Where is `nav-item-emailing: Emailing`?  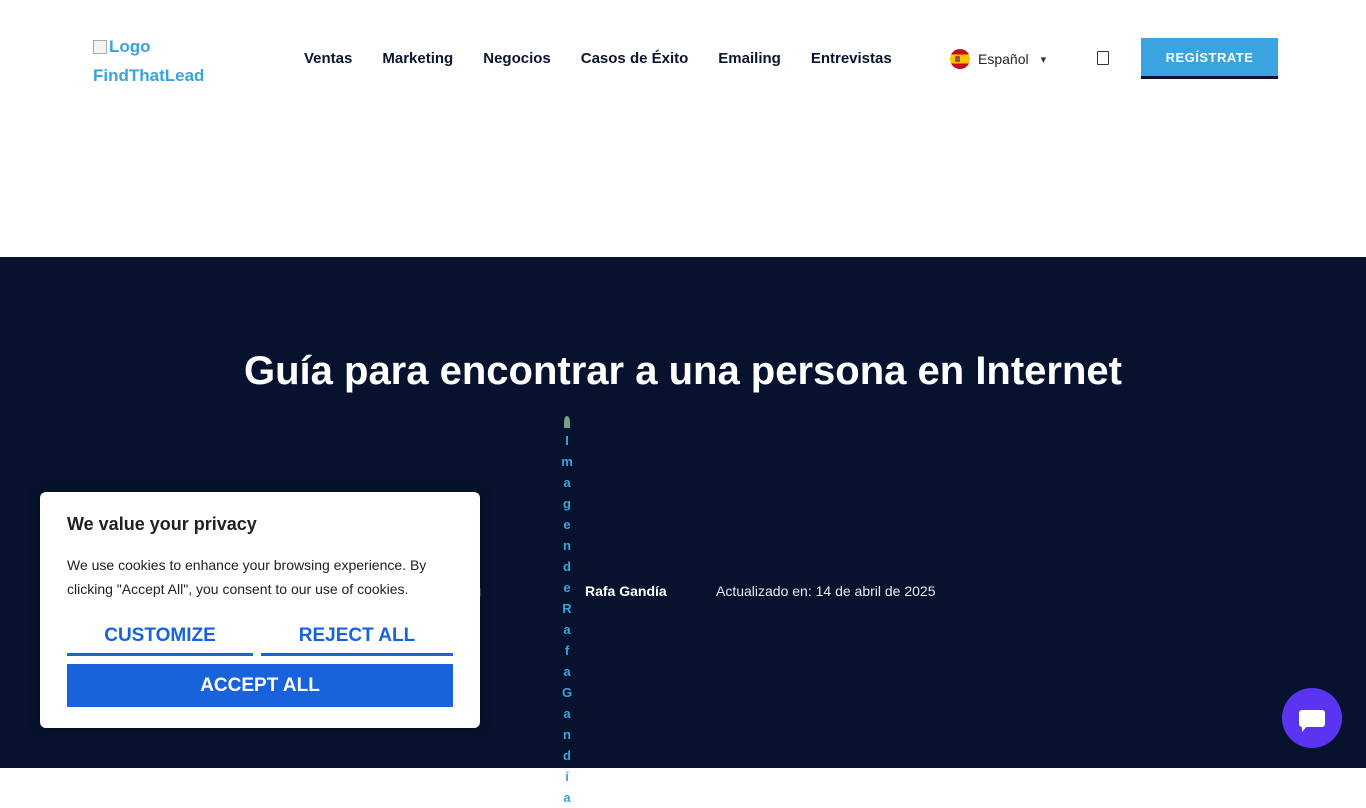 nav-item-emailing: Emailing is located at coordinates (749, 58).